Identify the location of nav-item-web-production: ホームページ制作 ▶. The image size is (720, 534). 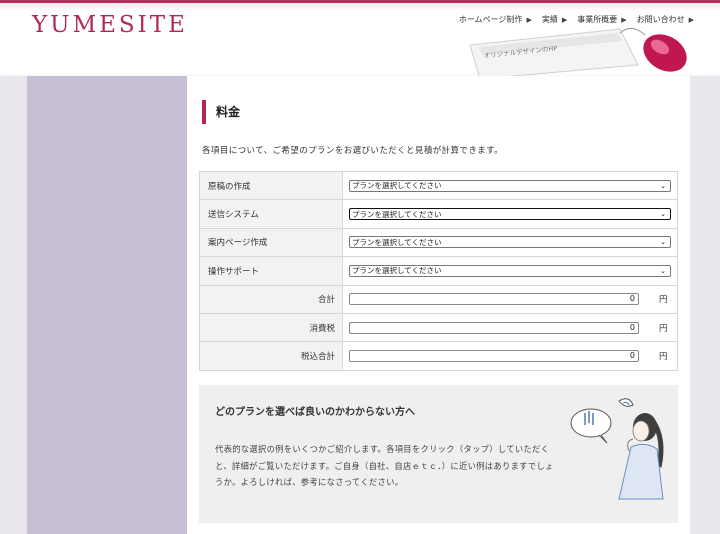
(495, 19).